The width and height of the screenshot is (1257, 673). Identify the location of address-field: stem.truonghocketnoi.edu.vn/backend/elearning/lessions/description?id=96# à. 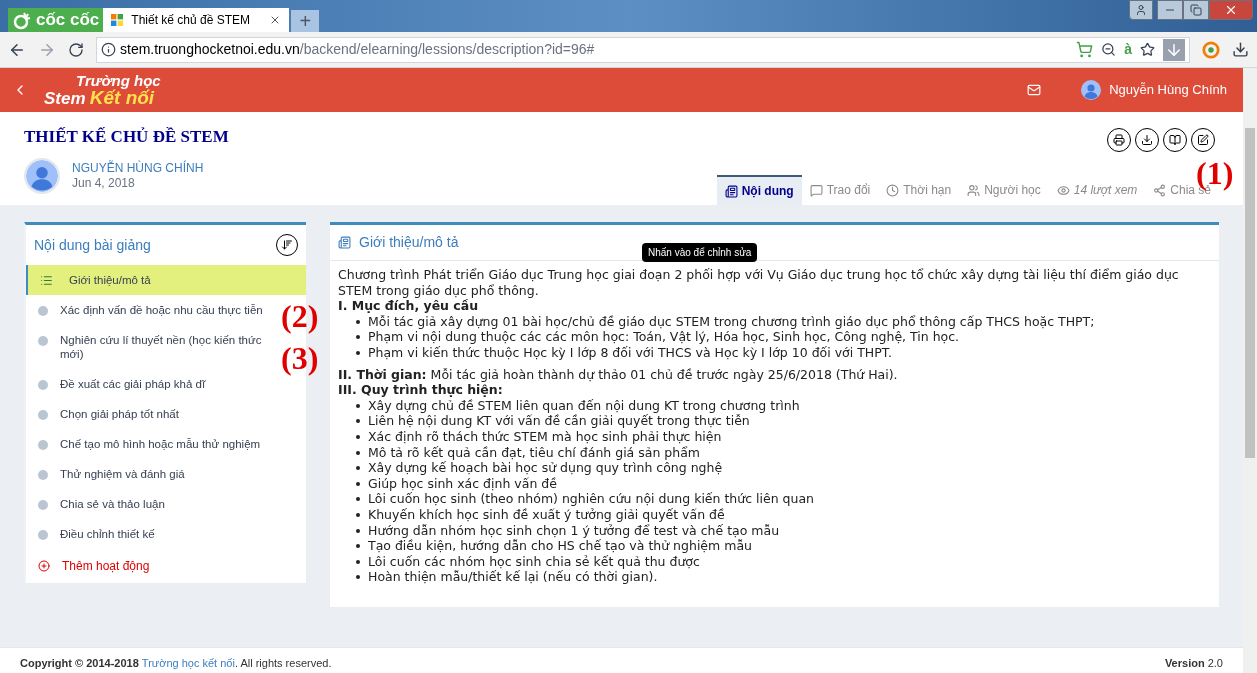
(643, 49).